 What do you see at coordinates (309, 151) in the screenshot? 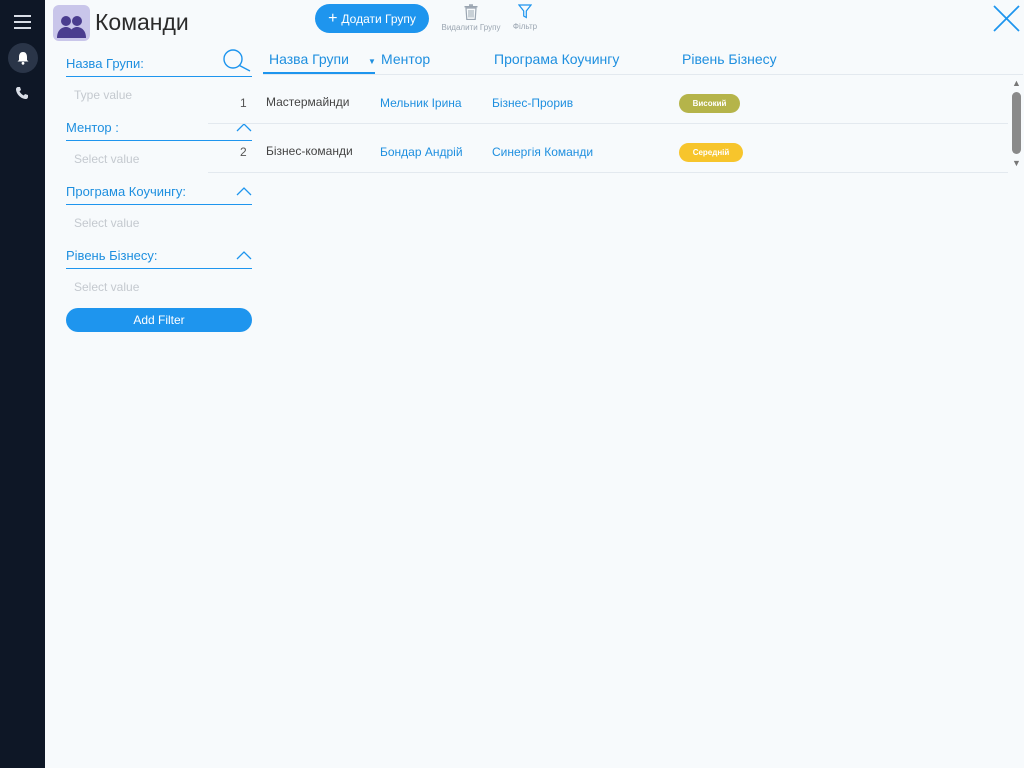
I see `group-name: Бізнес-команди` at bounding box center [309, 151].